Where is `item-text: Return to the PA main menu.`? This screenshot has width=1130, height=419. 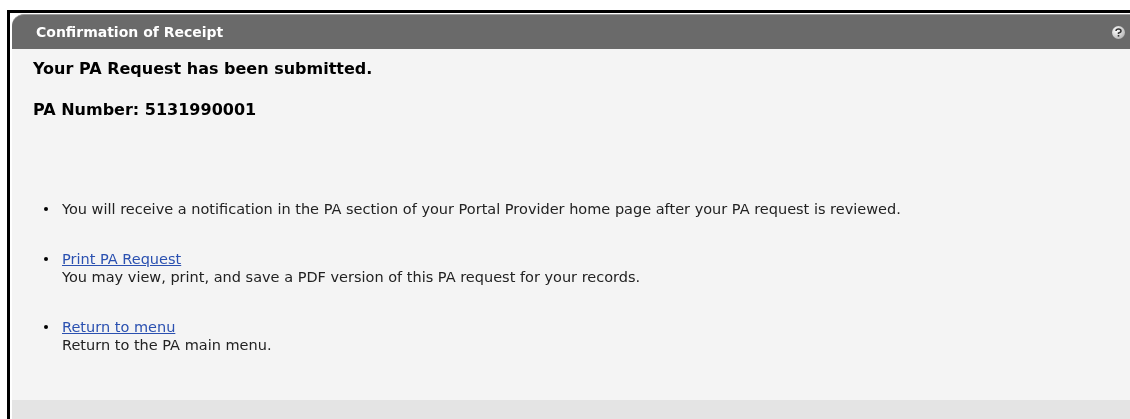 item-text: Return to the PA main menu. is located at coordinates (167, 345).